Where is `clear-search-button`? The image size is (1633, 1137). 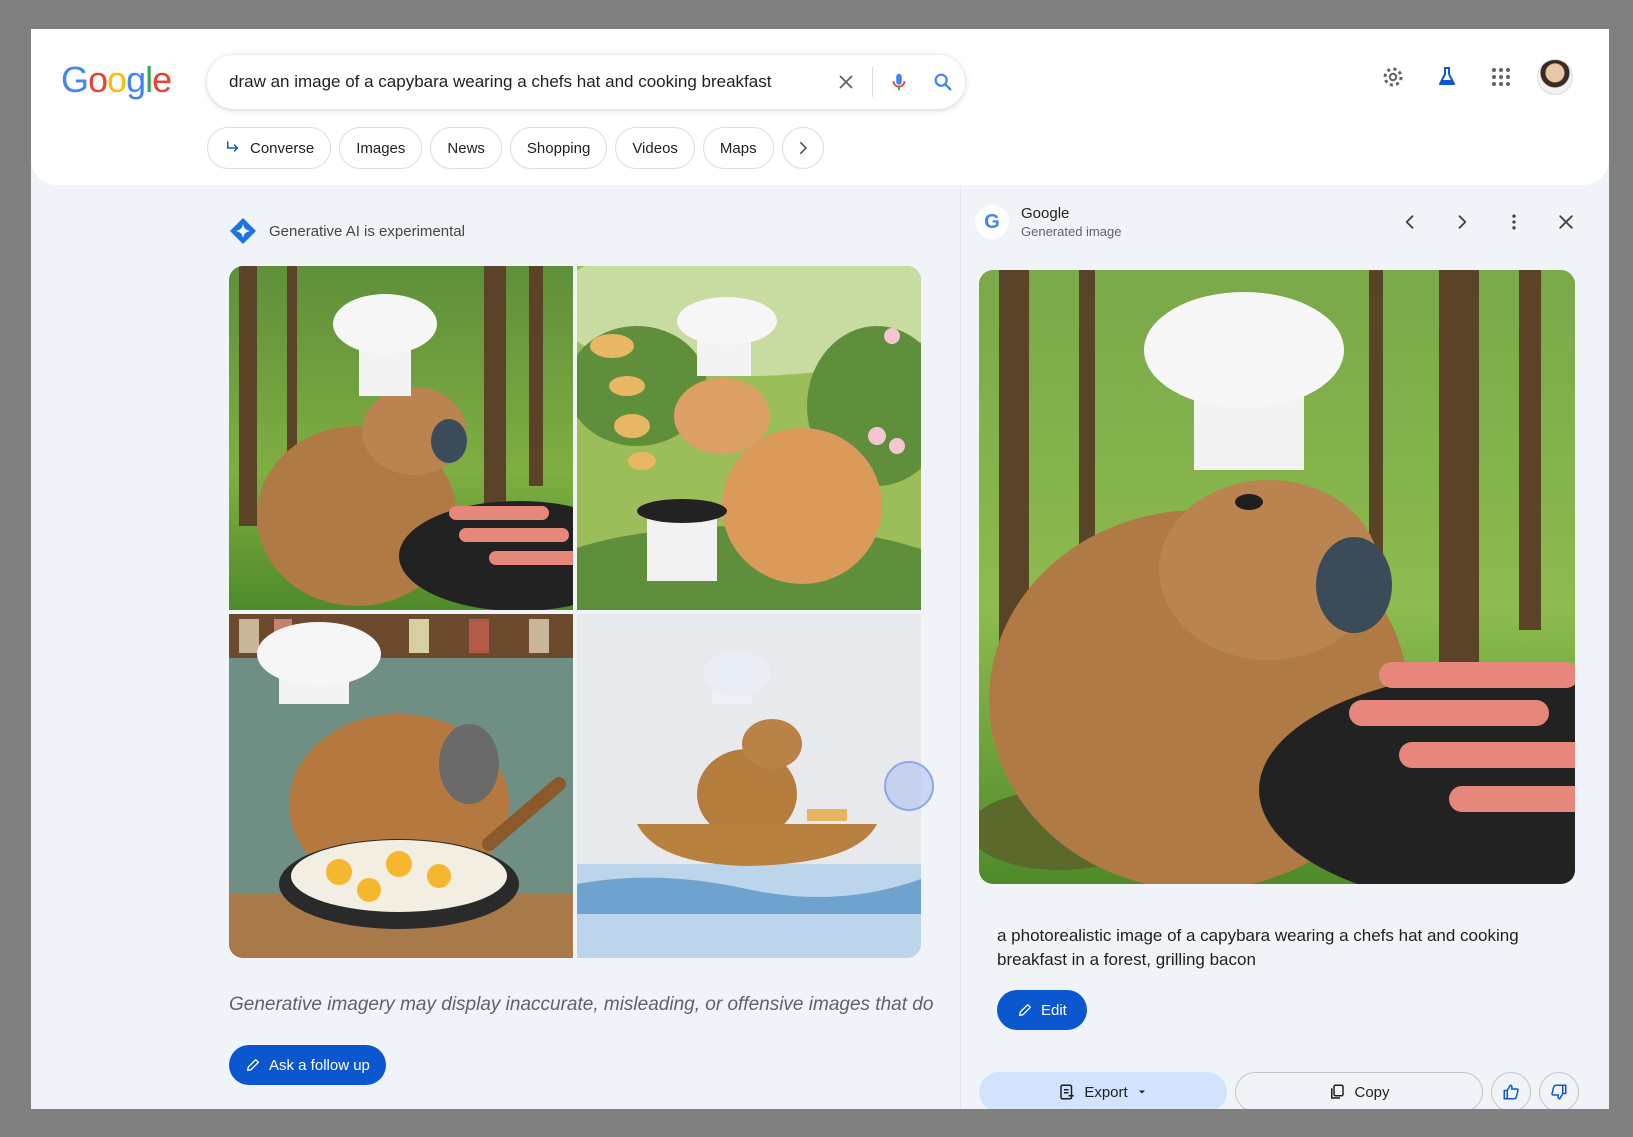 clear-search-button is located at coordinates (846, 82).